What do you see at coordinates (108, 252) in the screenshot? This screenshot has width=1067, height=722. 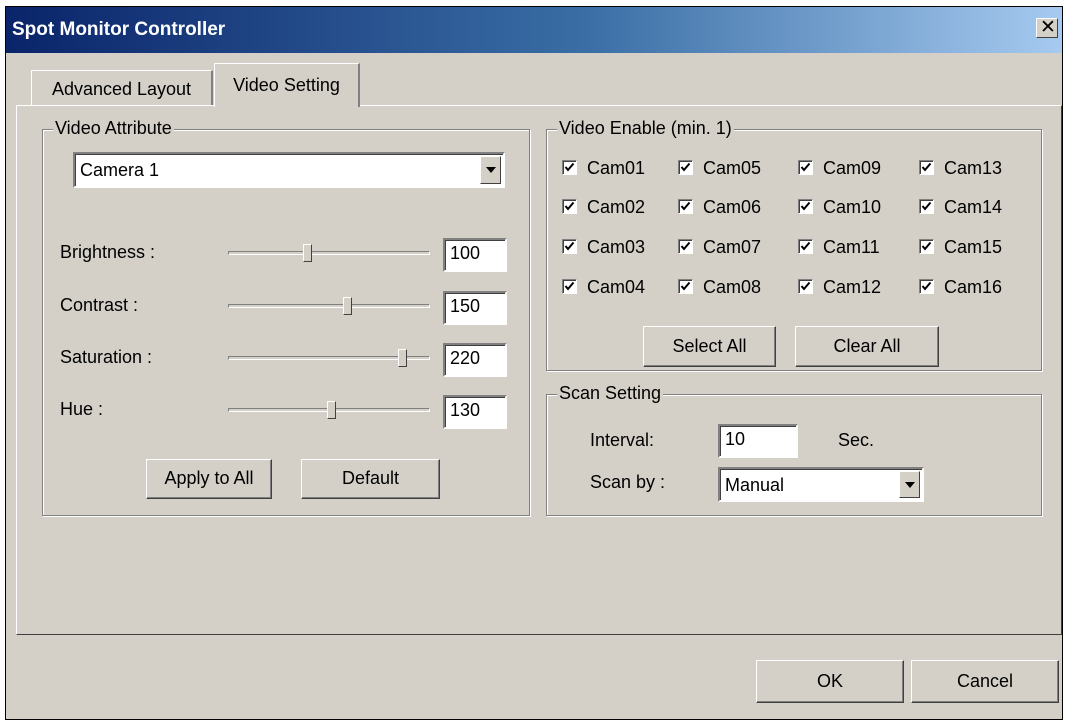 I see `slider-label: Brightness :` at bounding box center [108, 252].